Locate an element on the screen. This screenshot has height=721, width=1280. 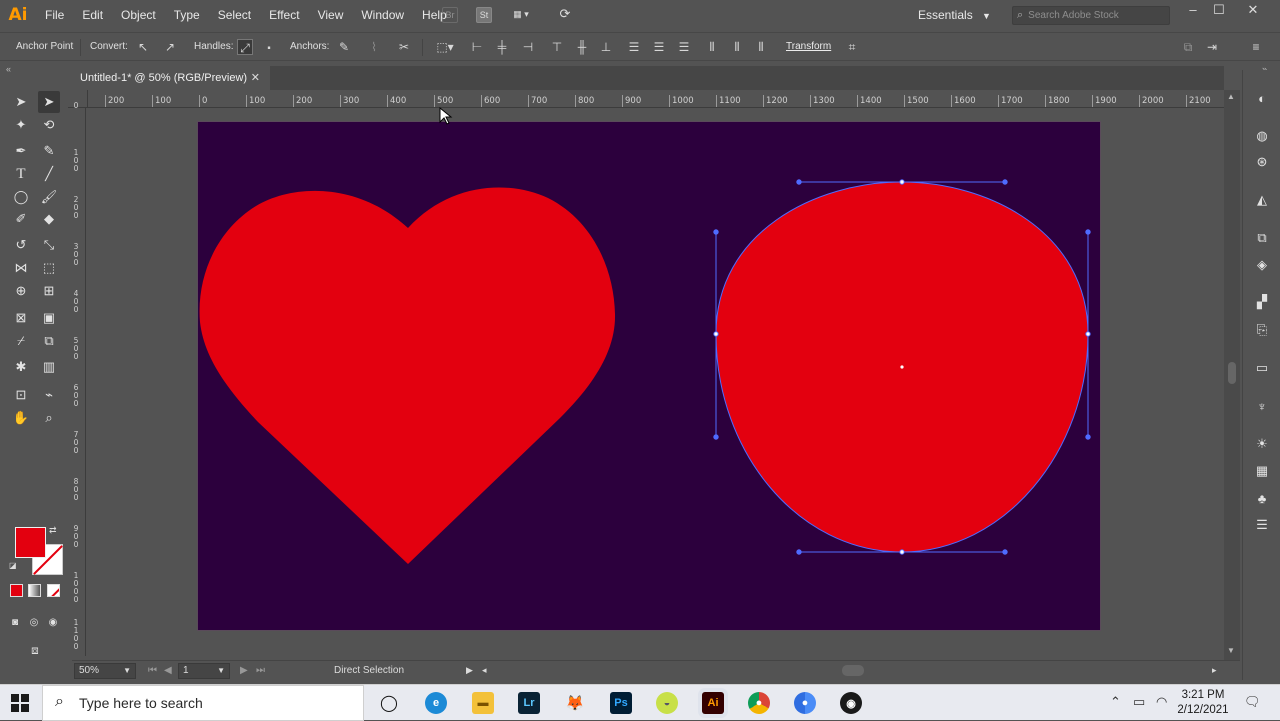
distribute-hcenter-icon: ⫴ is located at coordinates (737, 47).